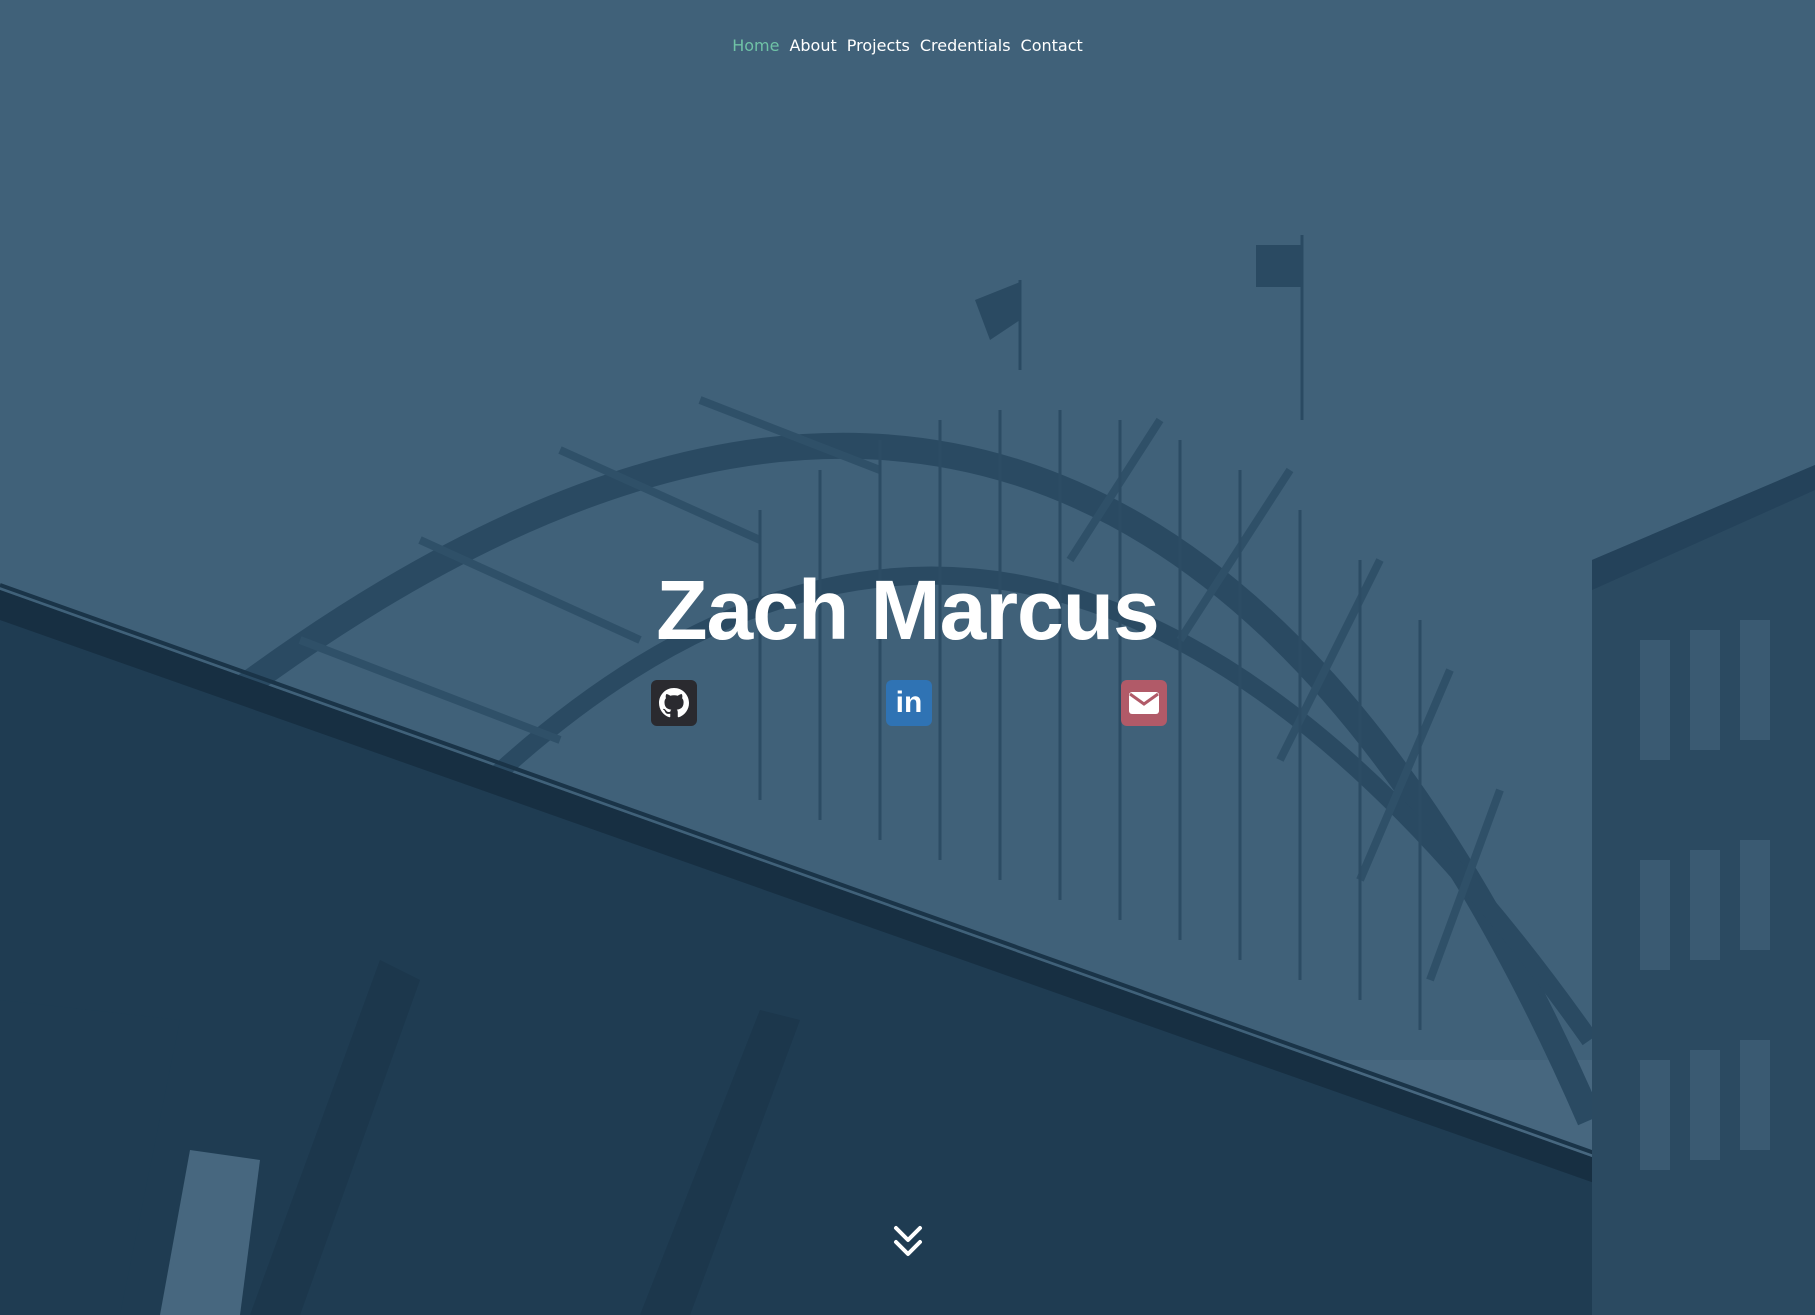 The width and height of the screenshot is (1815, 1315). I want to click on github-icon, so click(674, 703).